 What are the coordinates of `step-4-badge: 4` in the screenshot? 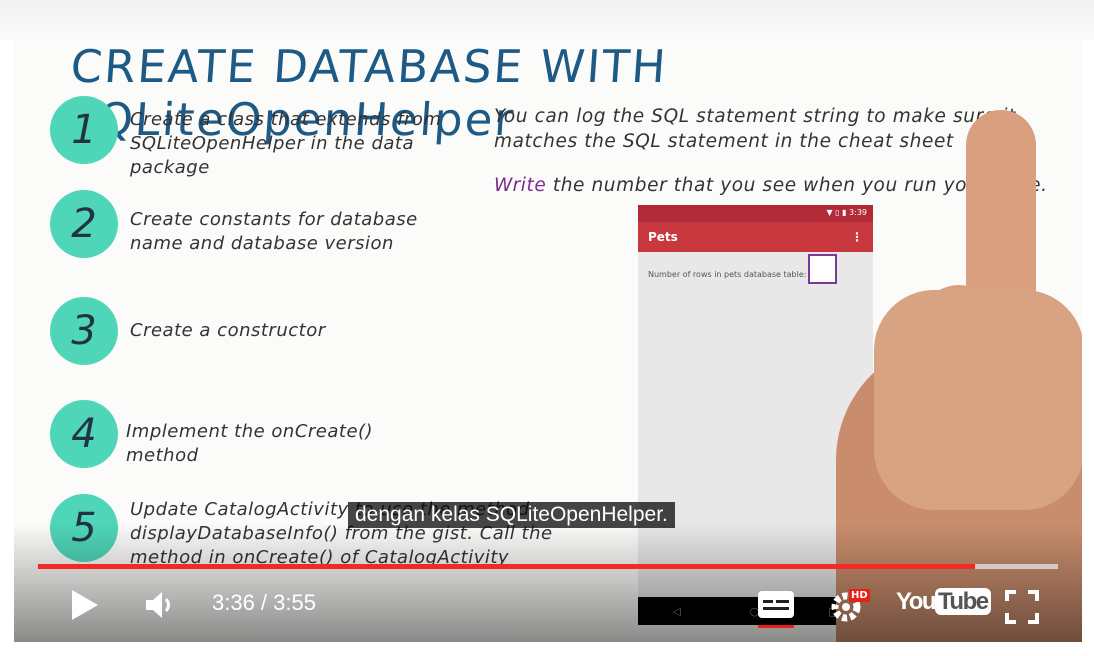 It's located at (84, 434).